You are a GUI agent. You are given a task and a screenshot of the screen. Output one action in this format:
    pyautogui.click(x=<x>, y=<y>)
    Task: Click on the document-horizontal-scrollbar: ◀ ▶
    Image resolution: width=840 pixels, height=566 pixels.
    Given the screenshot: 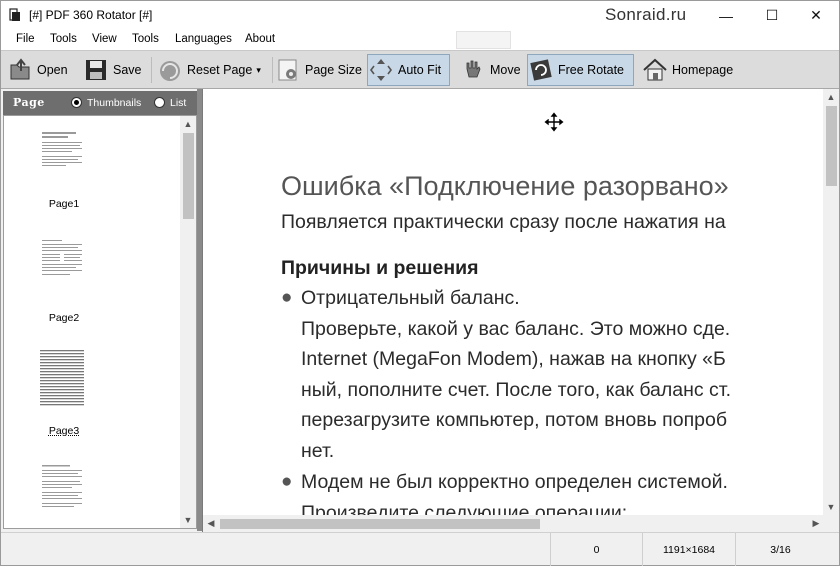 What is the action you would take?
    pyautogui.click(x=513, y=523)
    